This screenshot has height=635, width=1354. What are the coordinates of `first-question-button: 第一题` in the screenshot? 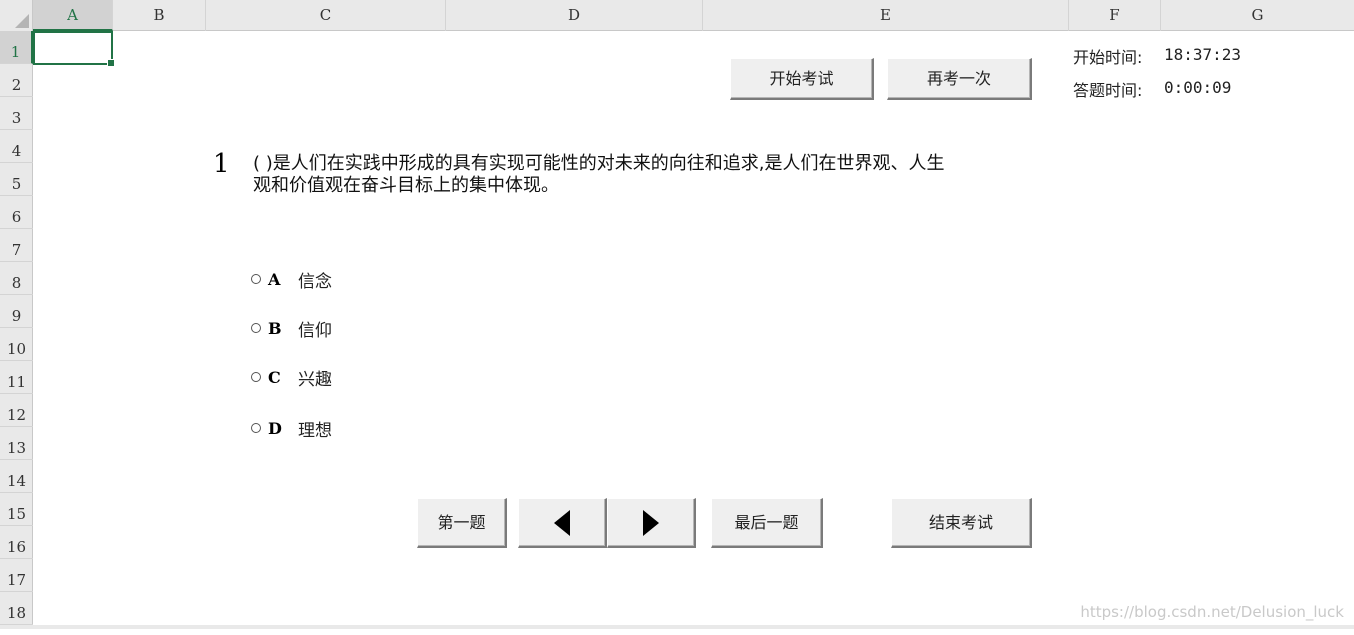 It's located at (462, 523).